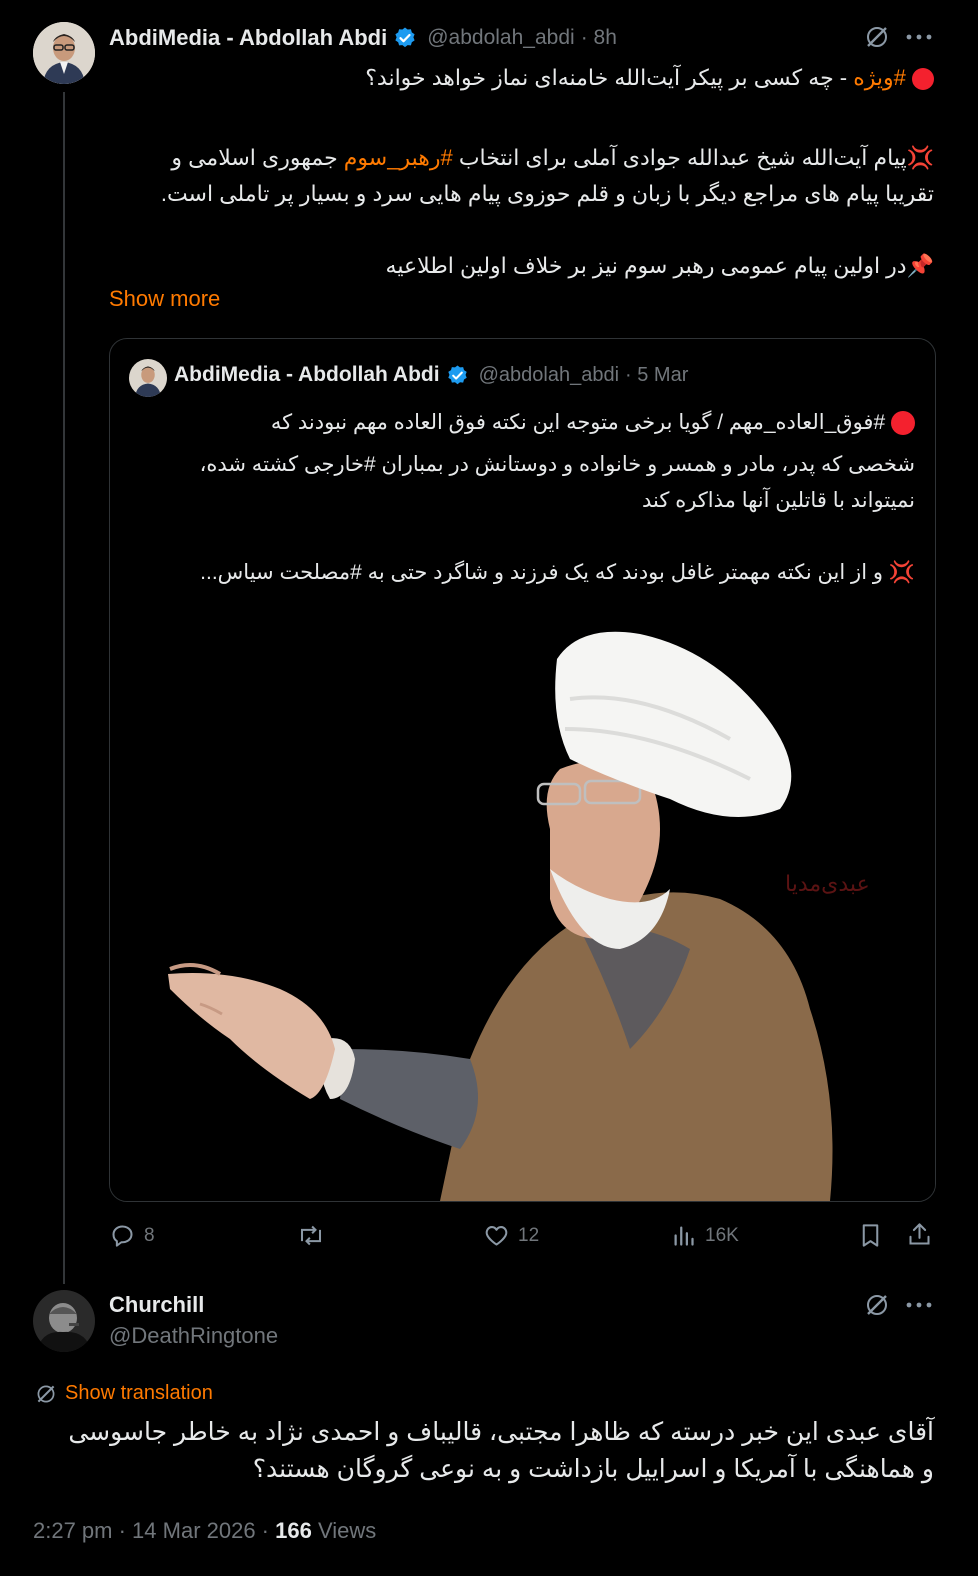 The width and height of the screenshot is (978, 1576). What do you see at coordinates (870, 1235) in the screenshot?
I see `bookmark-icon` at bounding box center [870, 1235].